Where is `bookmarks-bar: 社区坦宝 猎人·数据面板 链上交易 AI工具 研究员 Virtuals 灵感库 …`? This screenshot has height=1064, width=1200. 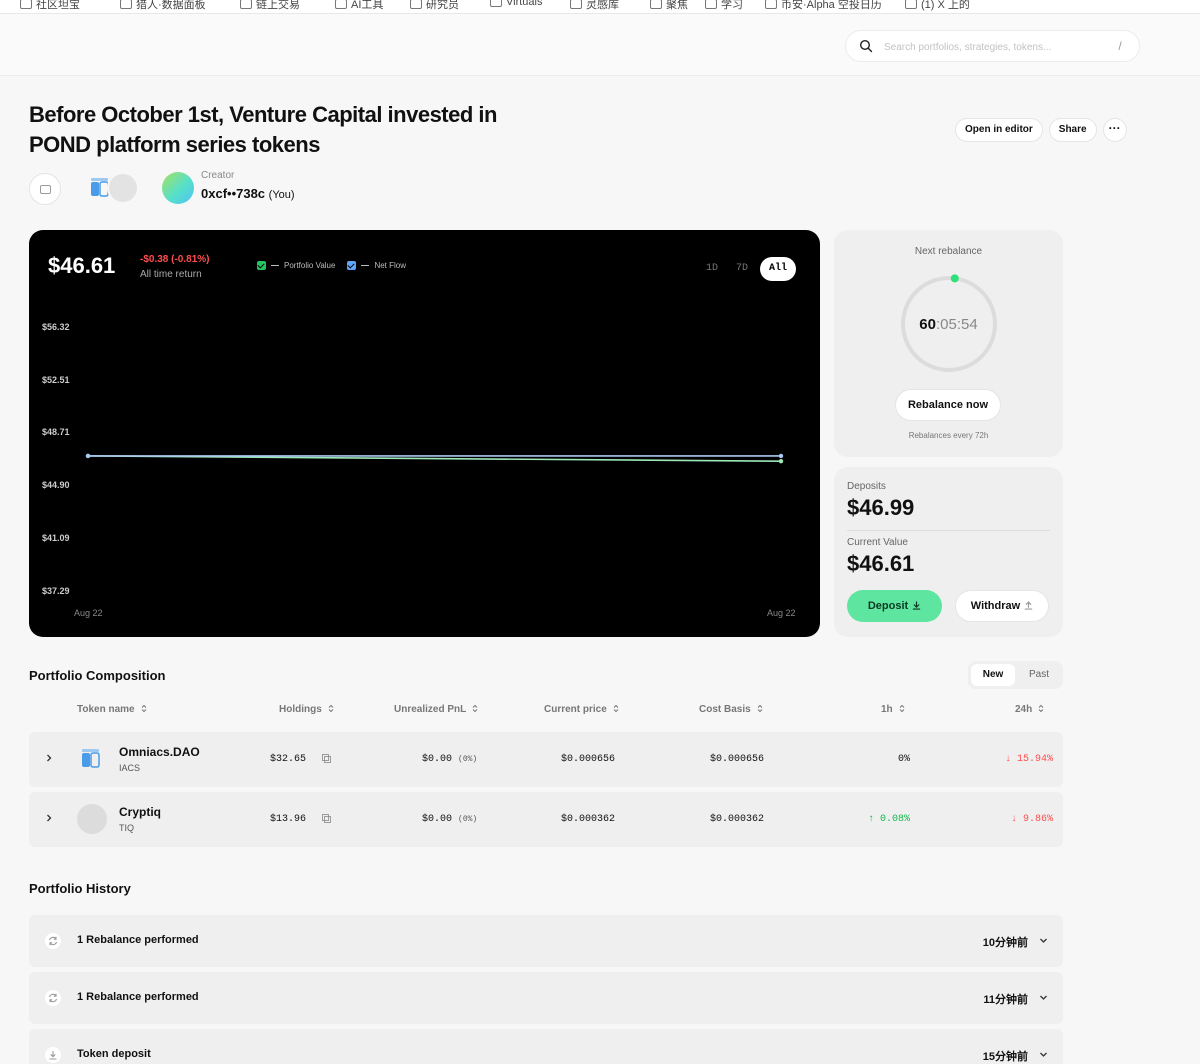
bookmarks-bar: 社区坦宝 猎人·数据面板 链上交易 AI工具 研究员 Virtuals 灵感库 … is located at coordinates (600, 7).